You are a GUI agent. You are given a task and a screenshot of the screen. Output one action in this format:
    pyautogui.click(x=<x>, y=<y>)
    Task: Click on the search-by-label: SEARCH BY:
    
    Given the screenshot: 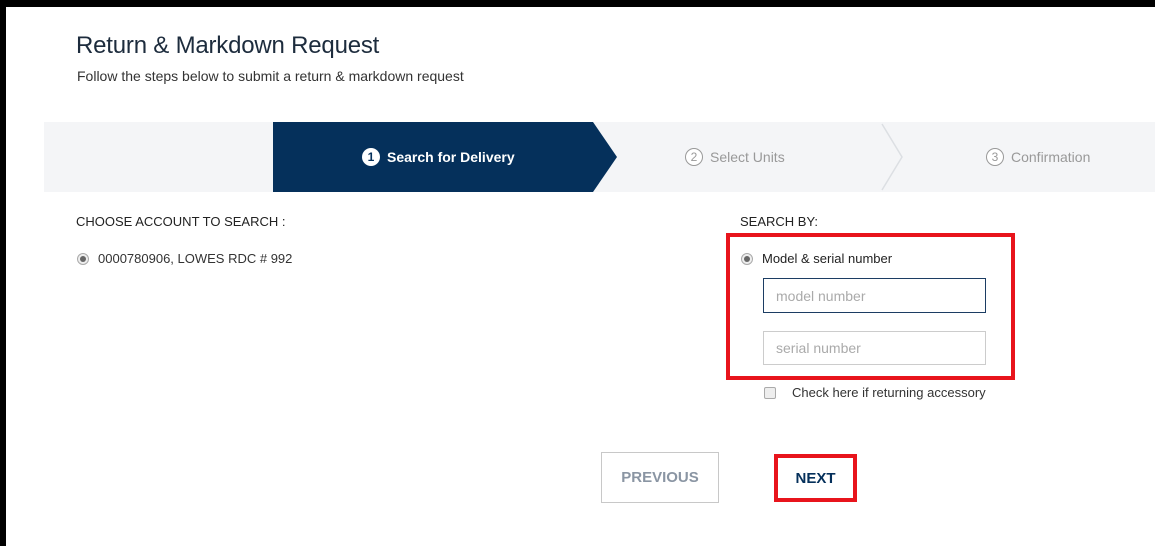 What is the action you would take?
    pyautogui.click(x=779, y=221)
    